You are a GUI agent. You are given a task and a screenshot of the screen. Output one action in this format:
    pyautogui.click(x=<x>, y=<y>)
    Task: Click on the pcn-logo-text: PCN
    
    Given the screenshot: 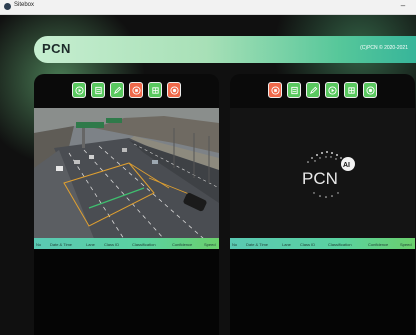 What is the action you would take?
    pyautogui.click(x=320, y=178)
    